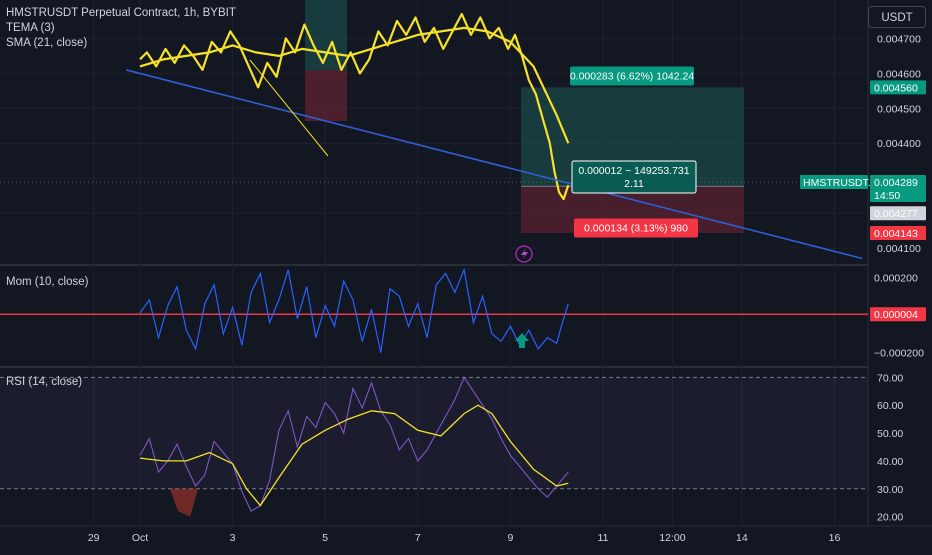  Describe the element at coordinates (840, 183) in the screenshot. I see `symbol-price-tag-label: HMSTRUSDT.P` at that location.